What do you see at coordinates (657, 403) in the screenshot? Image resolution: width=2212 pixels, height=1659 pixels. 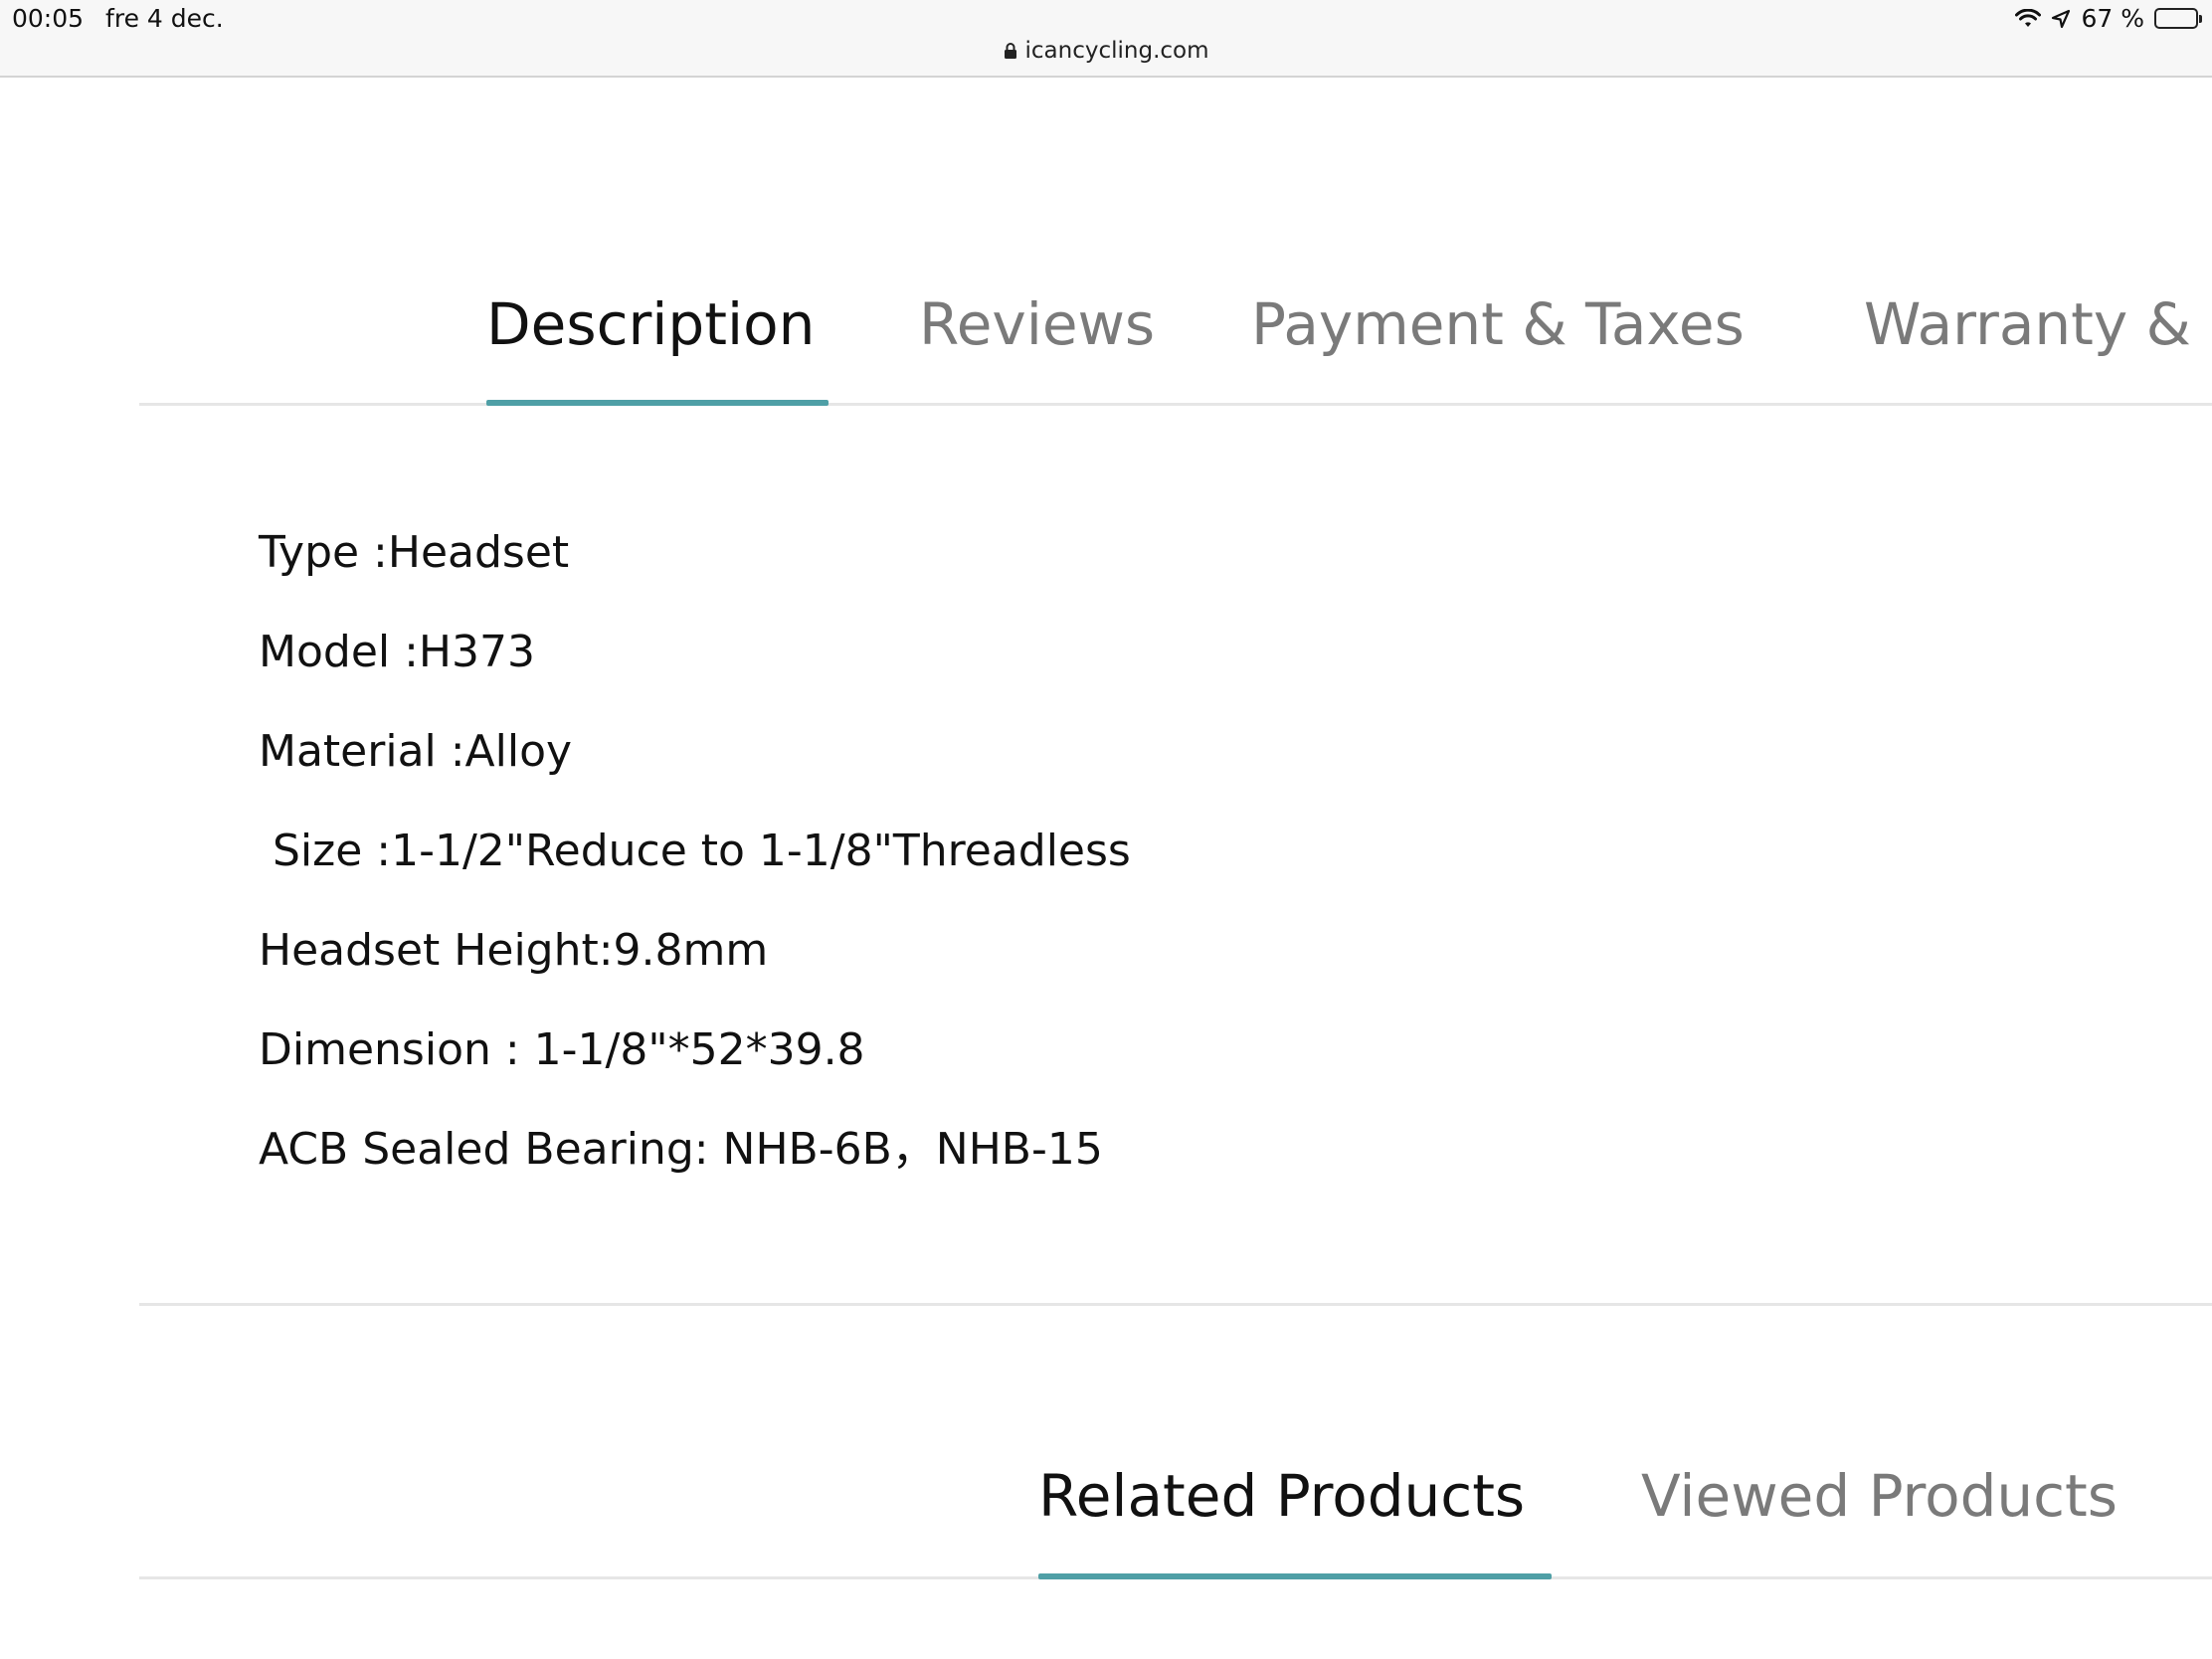 I see `tab-active-indicator` at bounding box center [657, 403].